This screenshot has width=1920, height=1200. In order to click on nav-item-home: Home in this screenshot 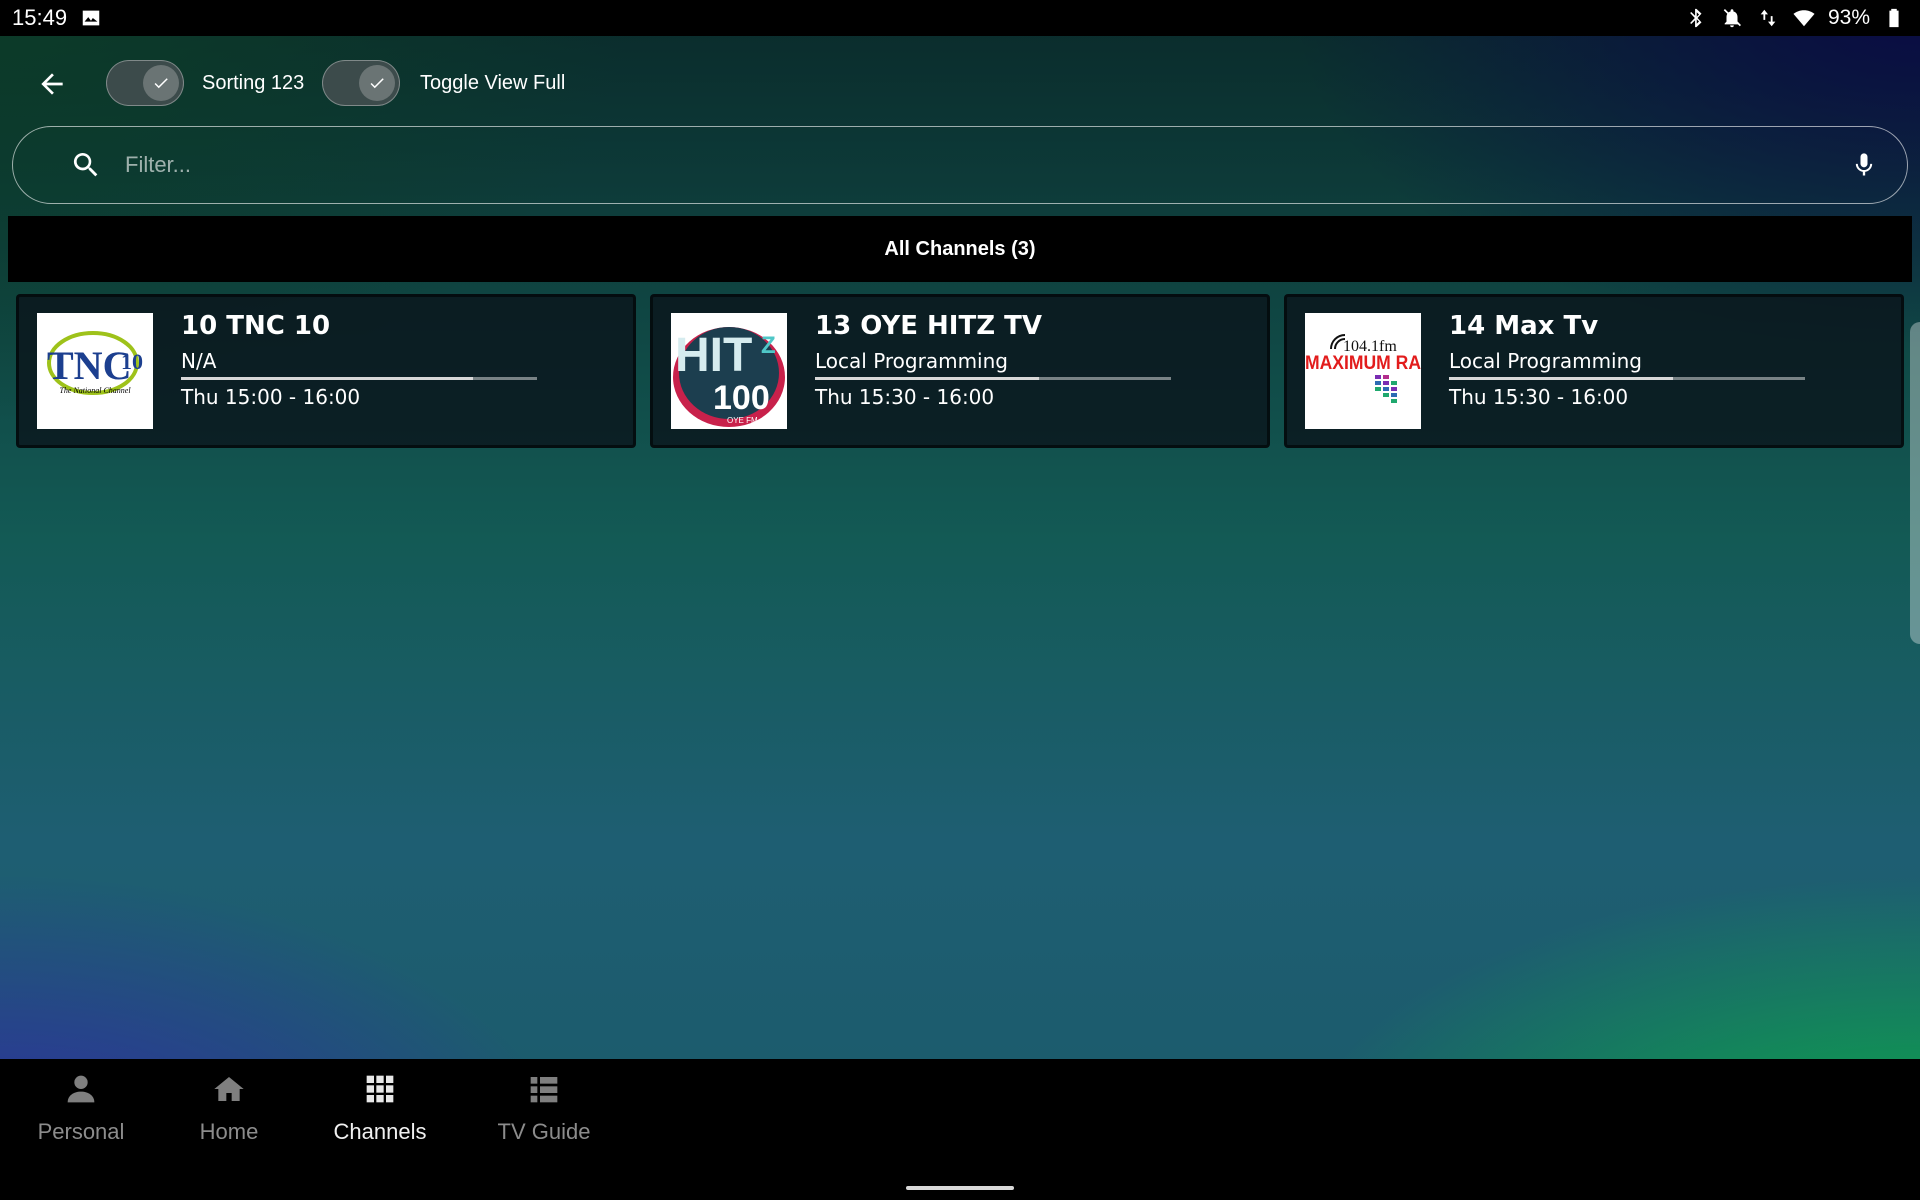, I will do `click(229, 1121)`.